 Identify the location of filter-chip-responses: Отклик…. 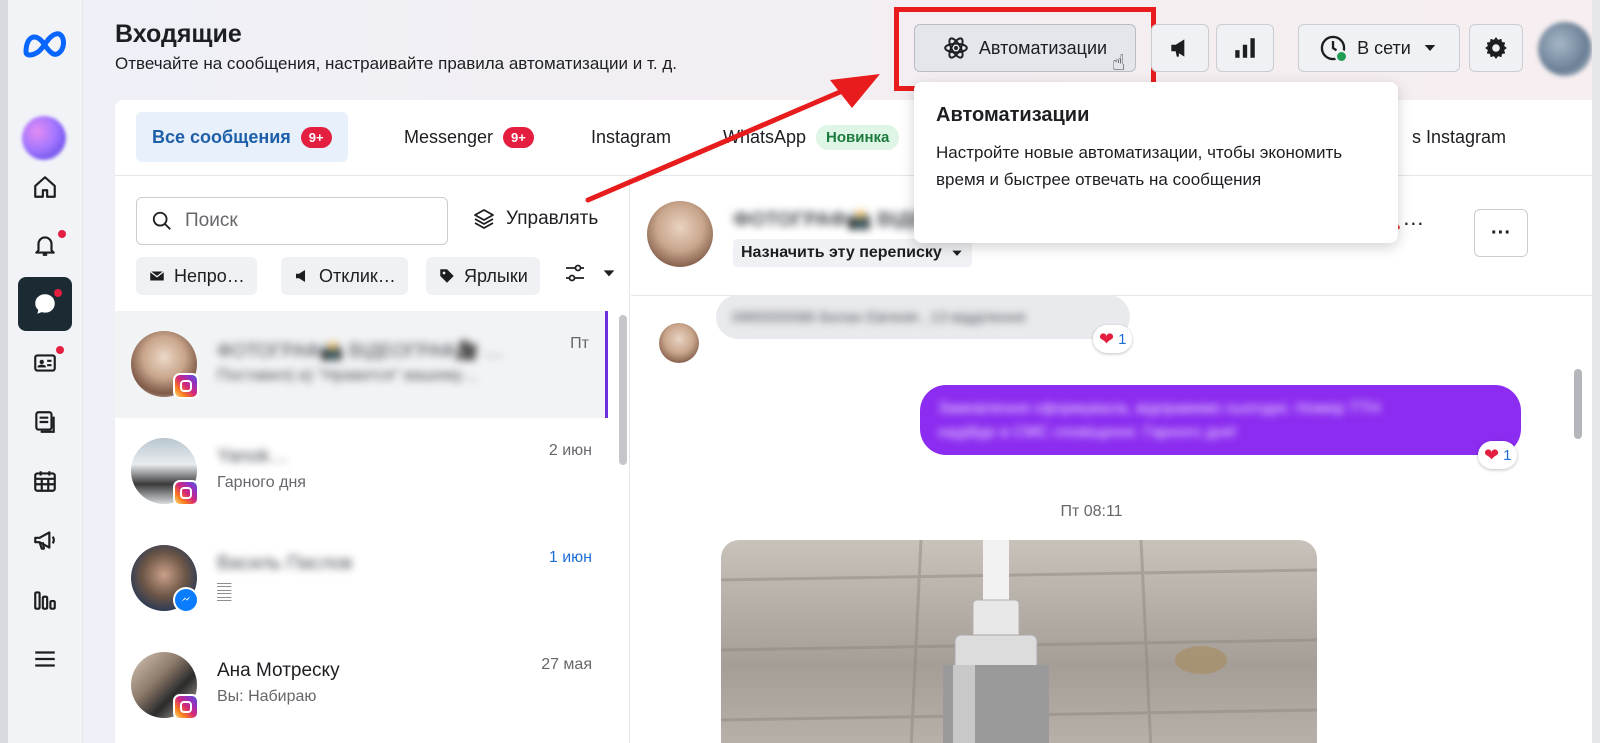
(344, 276).